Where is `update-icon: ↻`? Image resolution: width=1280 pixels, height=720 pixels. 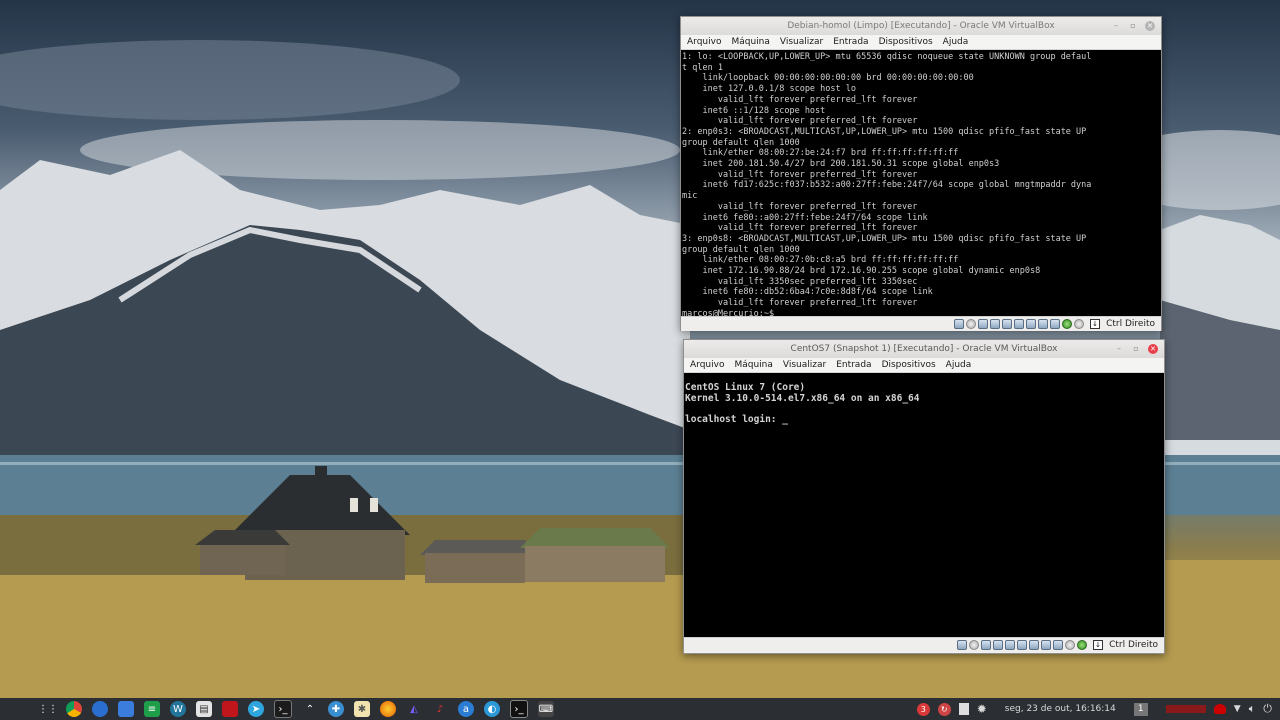 update-icon: ↻ is located at coordinates (944, 709).